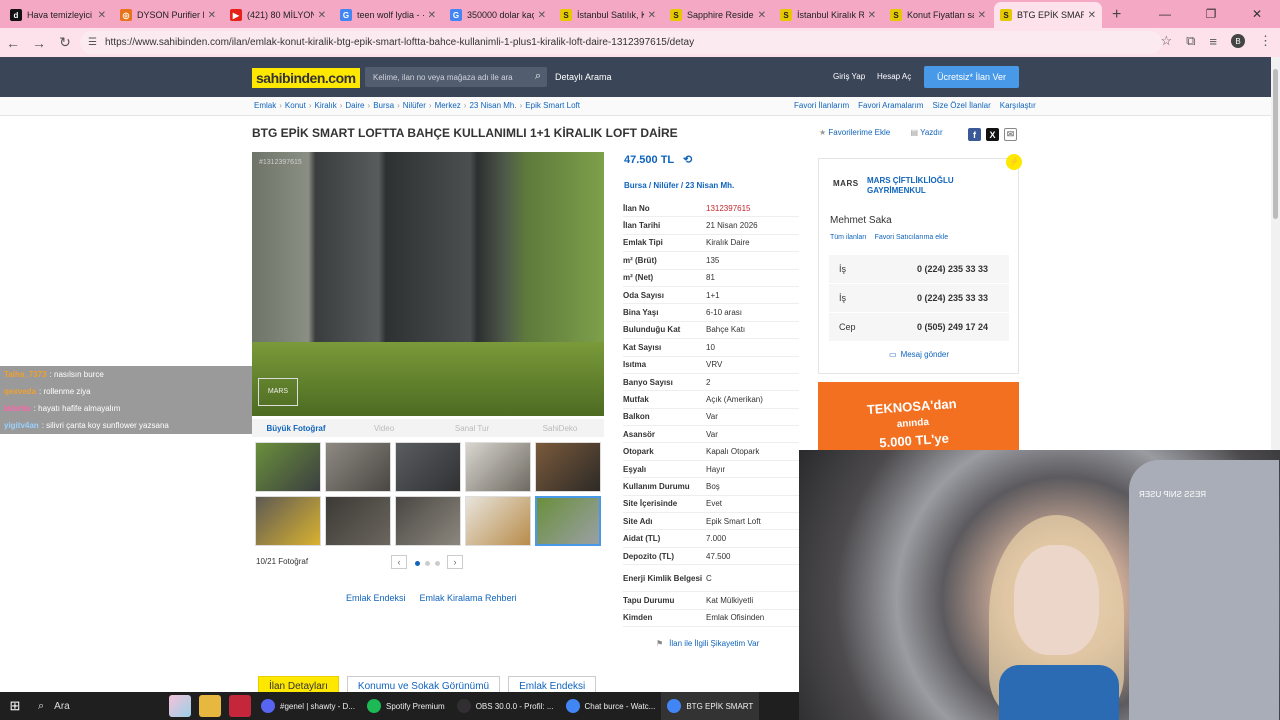 The image size is (1280, 720). Describe the element at coordinates (608, 15) in the screenshot. I see `browser-tab: S İstanbul Satılık, Ki ✕` at that location.